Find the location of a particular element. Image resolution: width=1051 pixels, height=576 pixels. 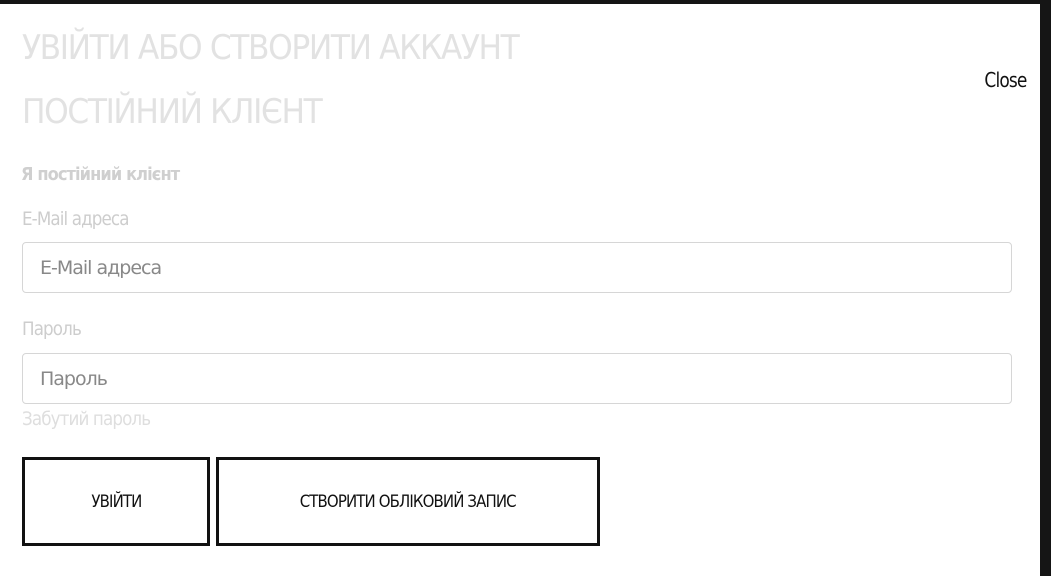

password-label: Пароль is located at coordinates (52, 329).